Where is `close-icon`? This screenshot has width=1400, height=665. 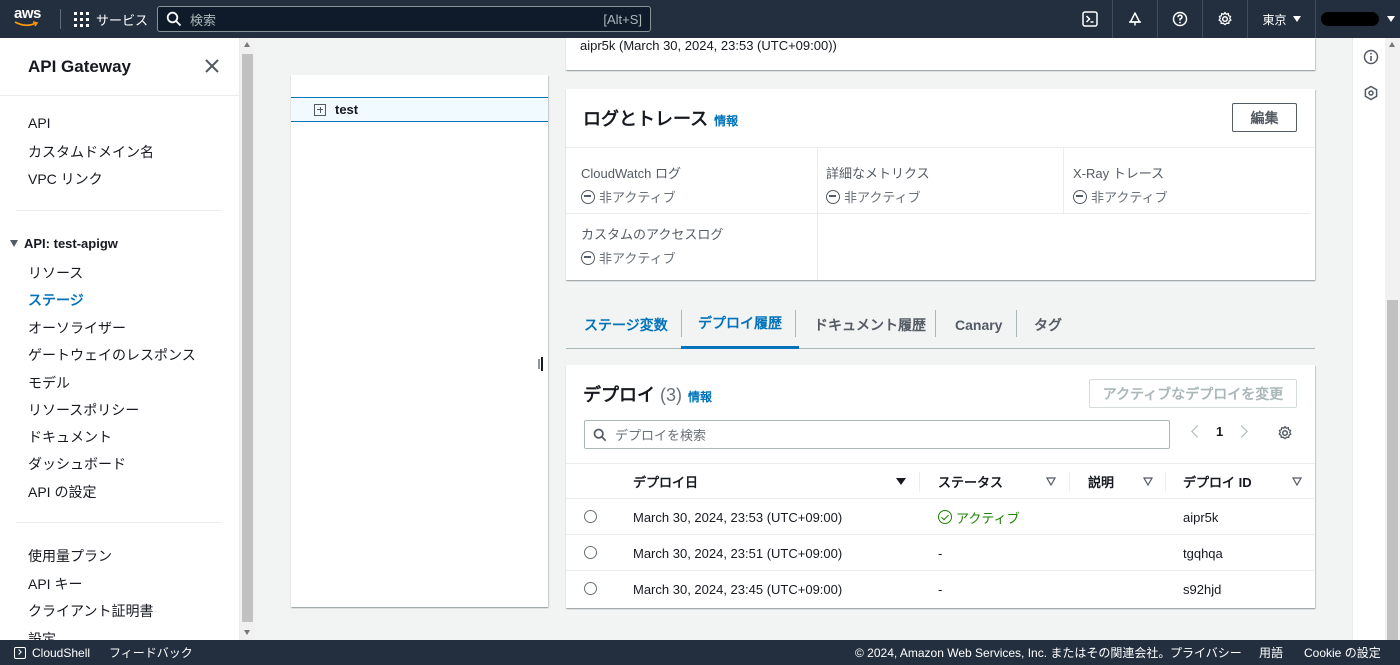
close-icon is located at coordinates (212, 66).